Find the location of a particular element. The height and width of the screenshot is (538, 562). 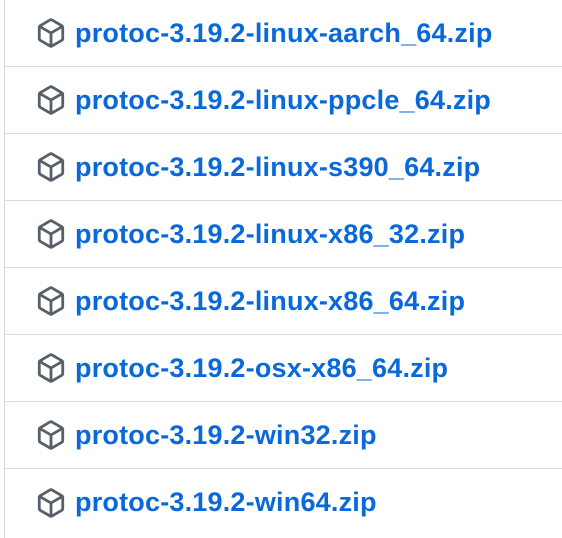

asset-row: protoc-3.19.2-win64.zip is located at coordinates (283, 502).